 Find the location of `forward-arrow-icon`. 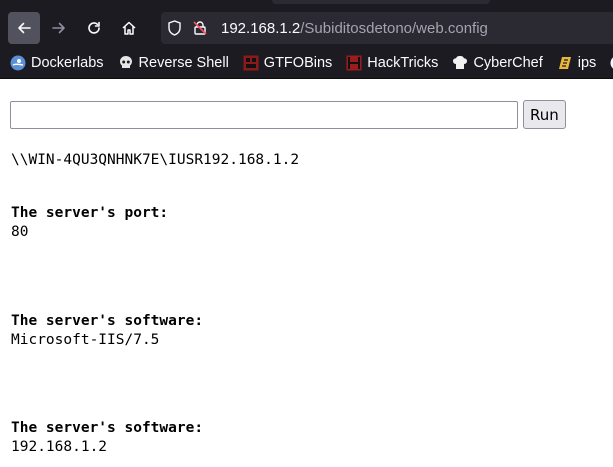

forward-arrow-icon is located at coordinates (58, 28).